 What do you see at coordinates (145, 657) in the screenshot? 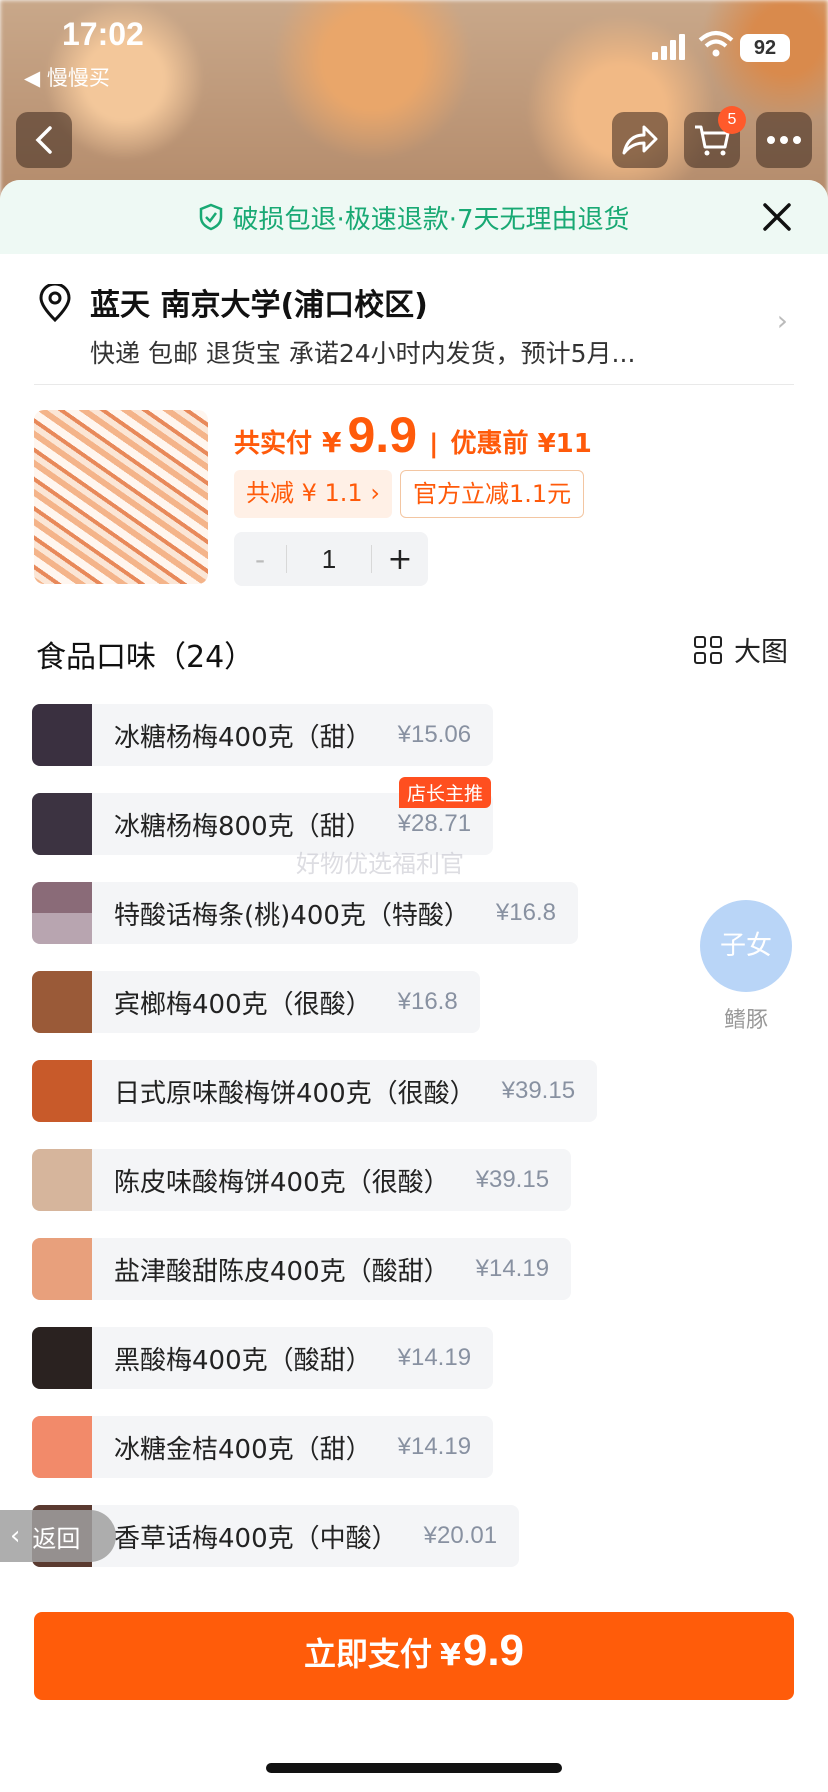
I see `flavor-section-title: 食品口味（24）` at bounding box center [145, 657].